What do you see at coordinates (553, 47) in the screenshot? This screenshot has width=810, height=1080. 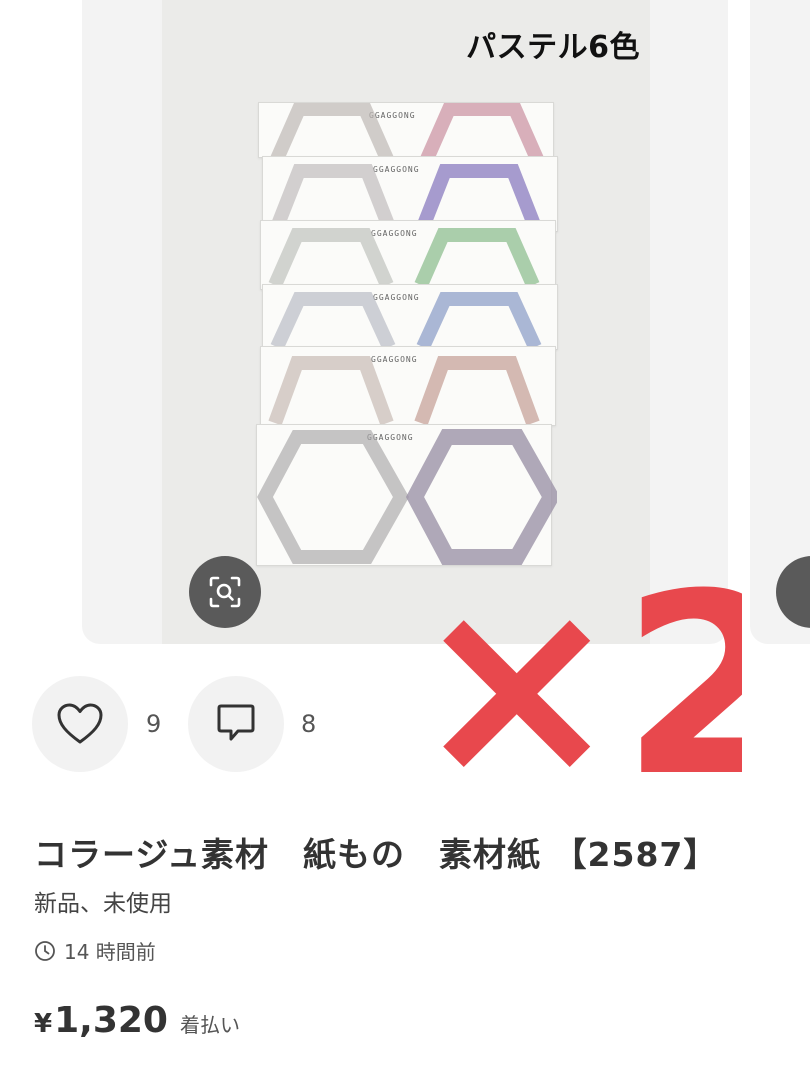 I see `photo-caption: パステル6色` at bounding box center [553, 47].